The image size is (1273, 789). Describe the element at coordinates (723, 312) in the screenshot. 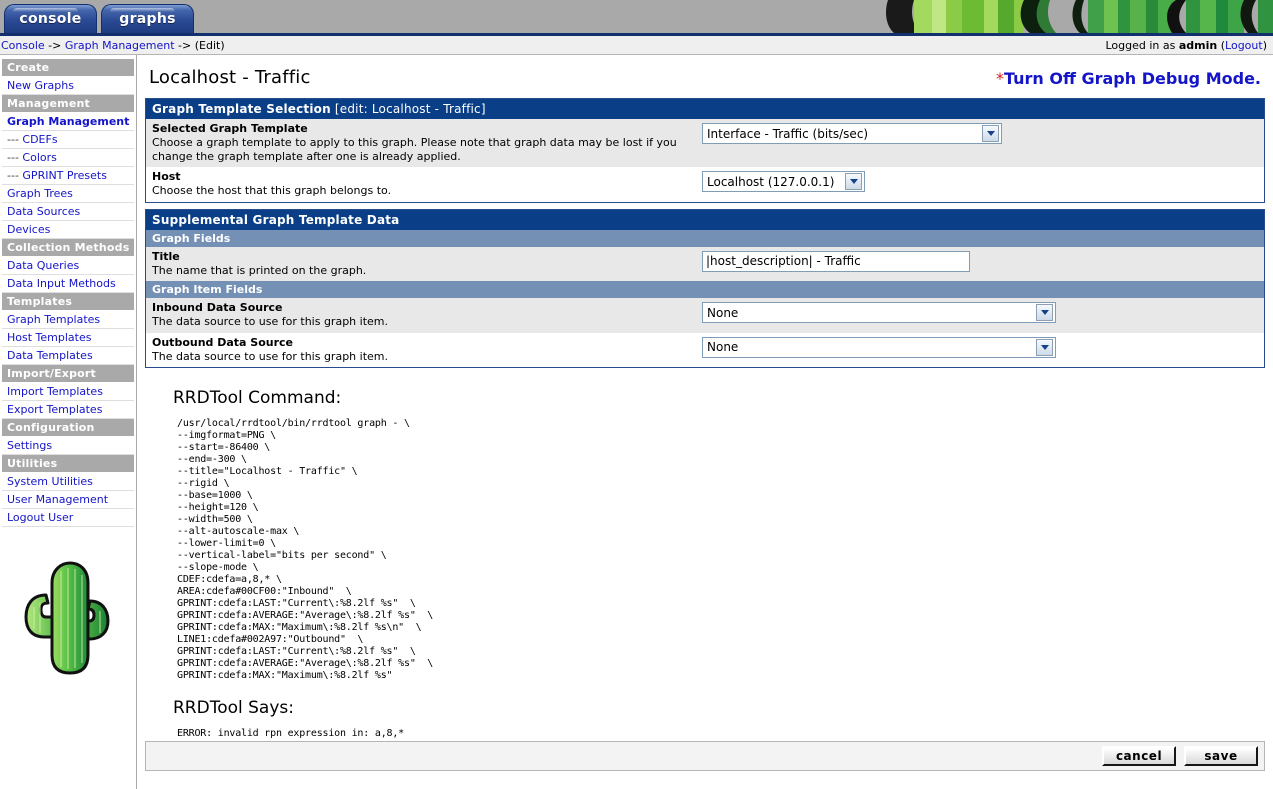

I see `inbound-data-source-value: None` at that location.